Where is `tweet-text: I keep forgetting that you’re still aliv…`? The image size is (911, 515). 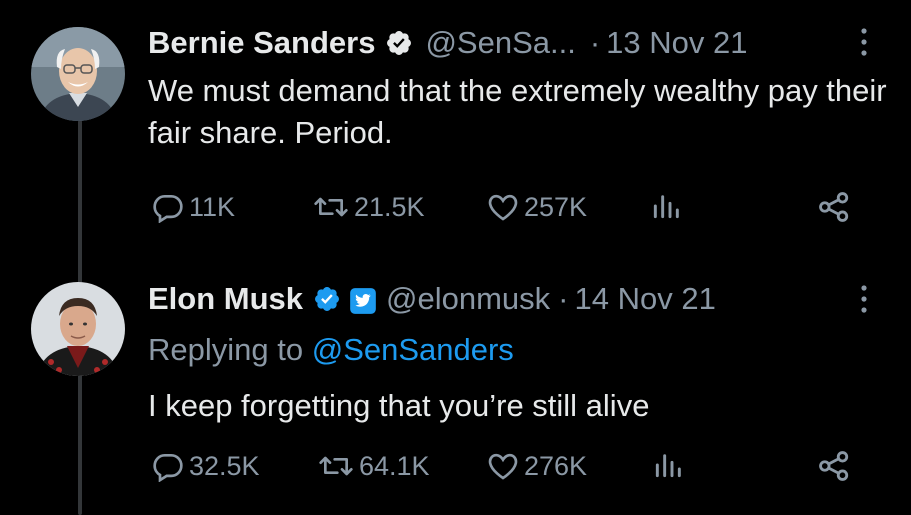 tweet-text: I keep forgetting that you’re still aliv… is located at coordinates (399, 405).